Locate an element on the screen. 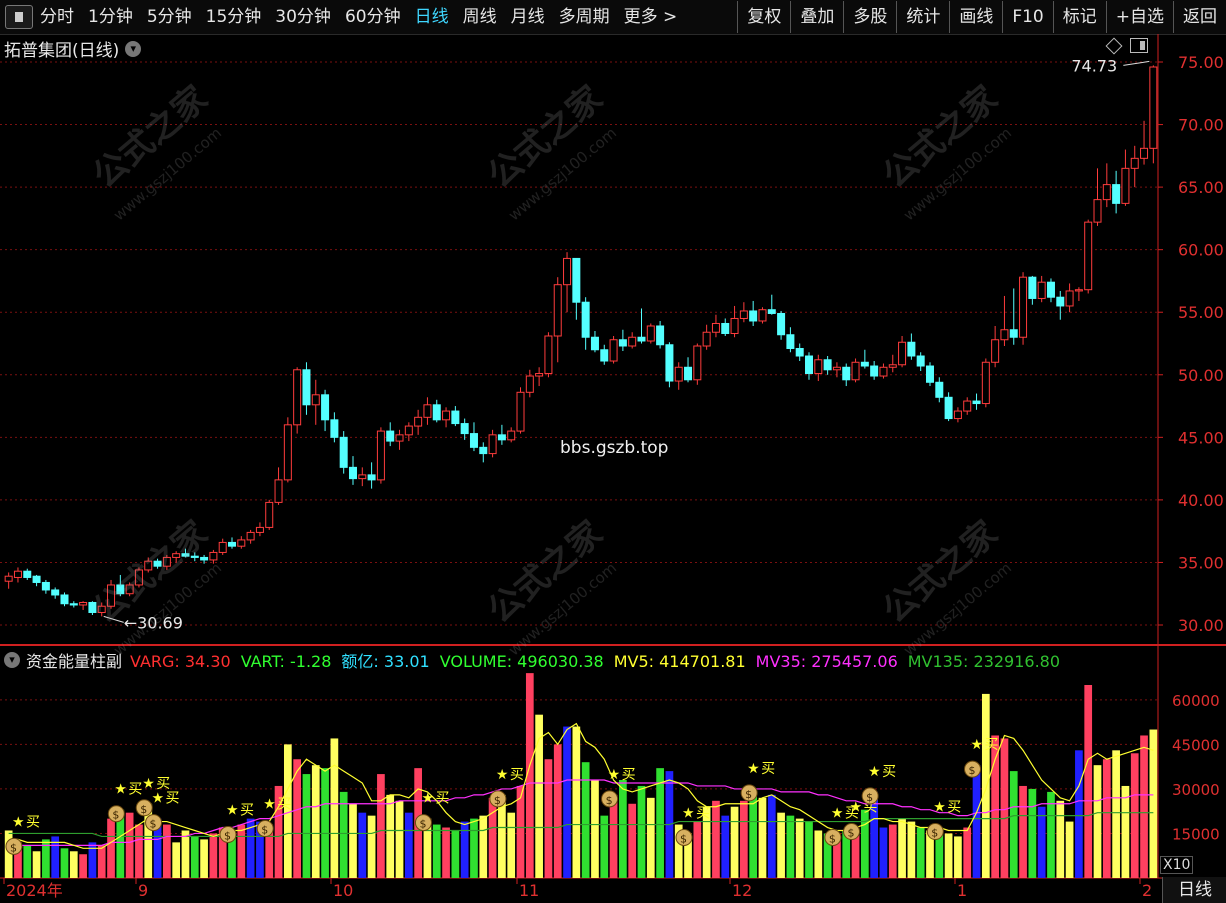 The height and width of the screenshot is (903, 1226). mv35-line is located at coordinates (581, 812).